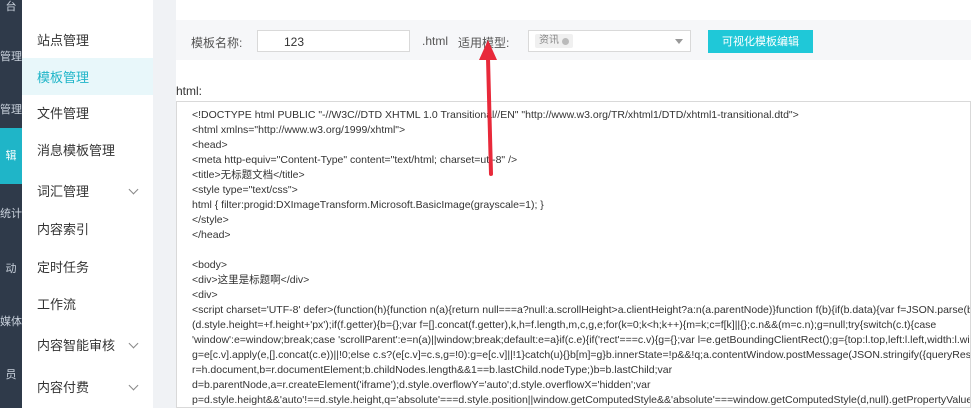 The image size is (971, 408). I want to click on sidebar-item-workflow: 工作流, so click(87, 303).